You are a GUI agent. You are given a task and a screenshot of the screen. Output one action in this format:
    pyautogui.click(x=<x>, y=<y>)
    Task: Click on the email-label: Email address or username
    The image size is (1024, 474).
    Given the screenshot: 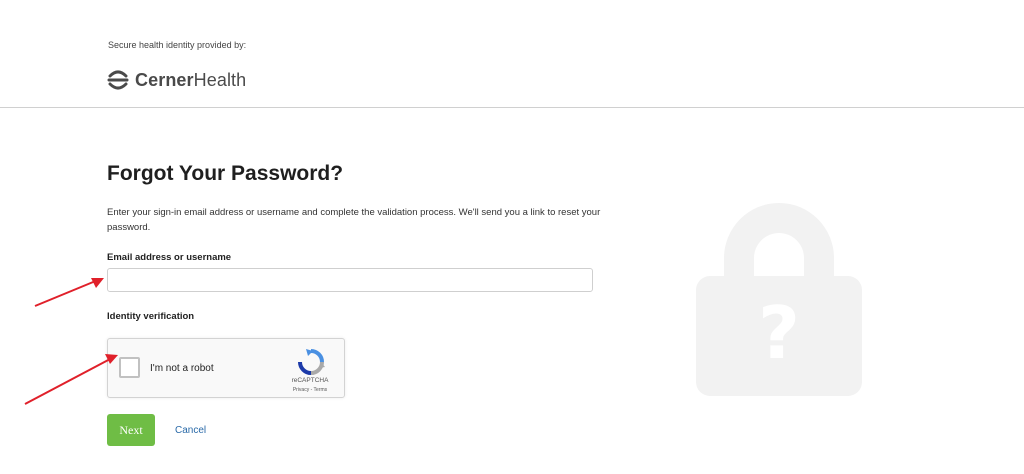 What is the action you would take?
    pyautogui.click(x=169, y=257)
    